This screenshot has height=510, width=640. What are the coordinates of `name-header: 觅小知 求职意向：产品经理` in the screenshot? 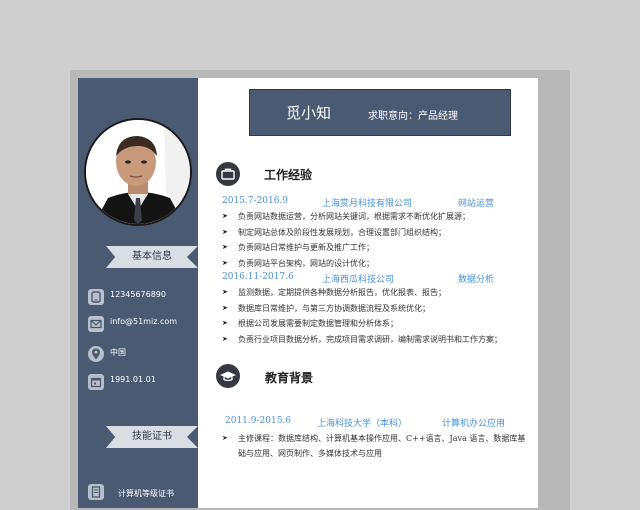 It's located at (380, 112).